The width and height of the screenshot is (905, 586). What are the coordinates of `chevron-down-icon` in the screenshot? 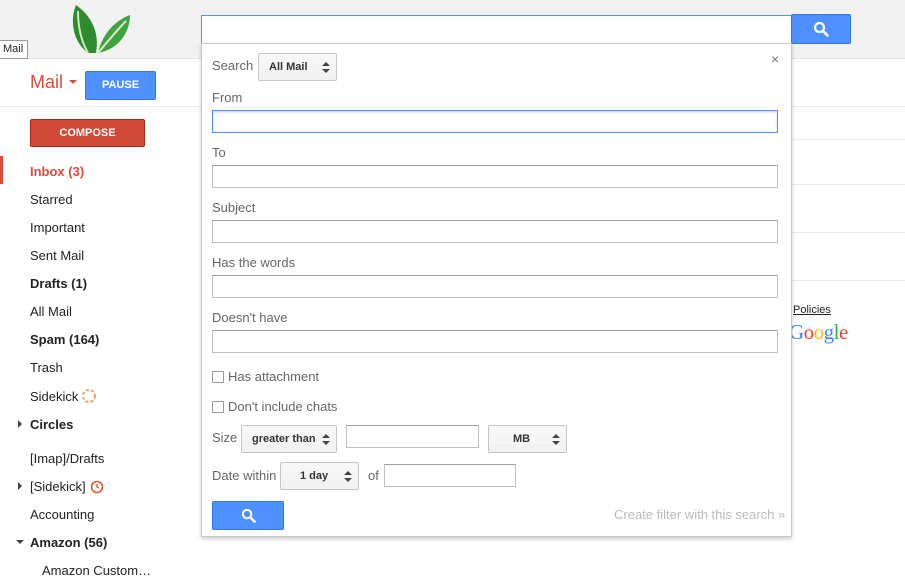 It's located at (73, 82).